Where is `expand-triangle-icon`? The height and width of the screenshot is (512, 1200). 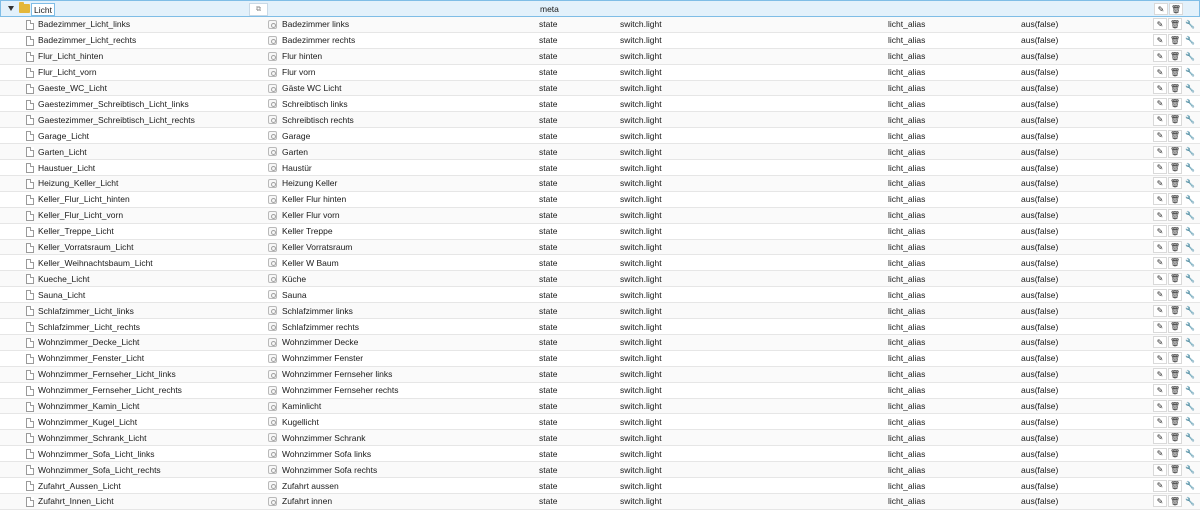
expand-triangle-icon is located at coordinates (11, 8).